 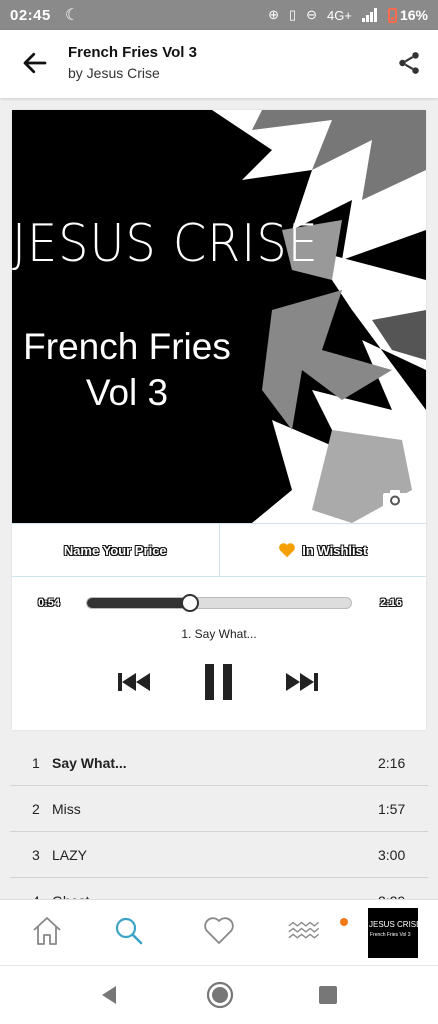 What do you see at coordinates (344, 922) in the screenshot?
I see `notification-dot` at bounding box center [344, 922].